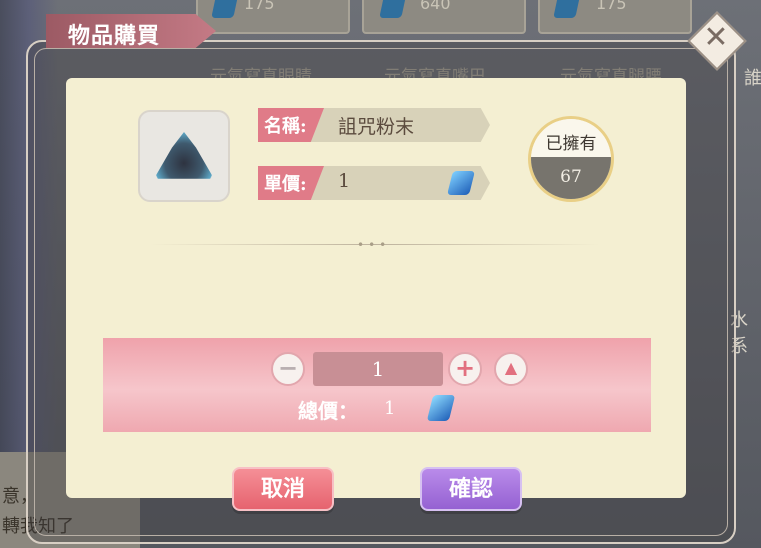  I want to click on close-button: ✕, so click(717, 41).